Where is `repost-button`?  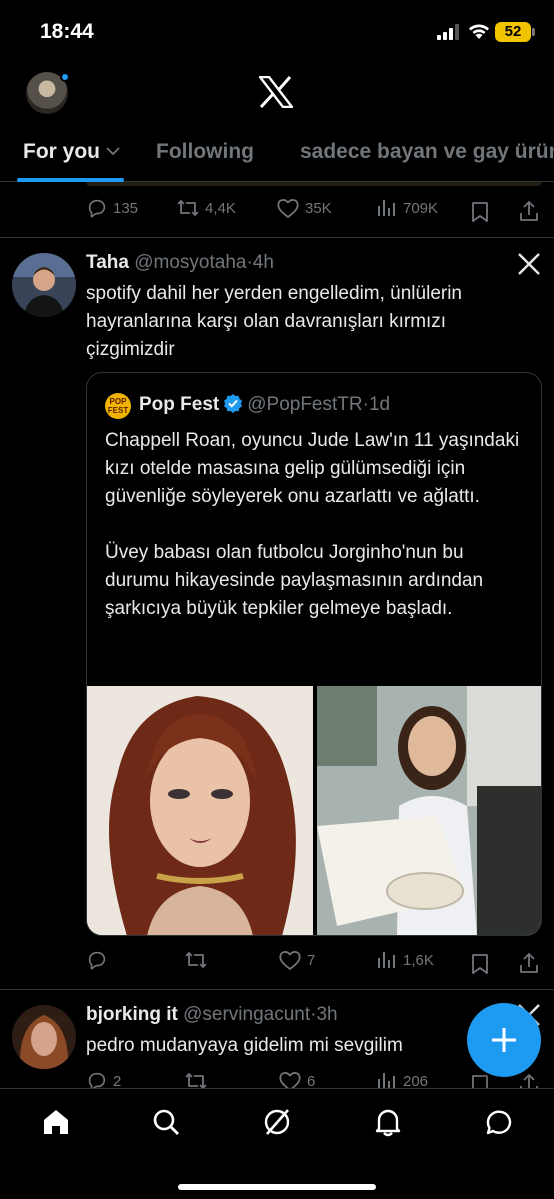
repost-button is located at coordinates (198, 960).